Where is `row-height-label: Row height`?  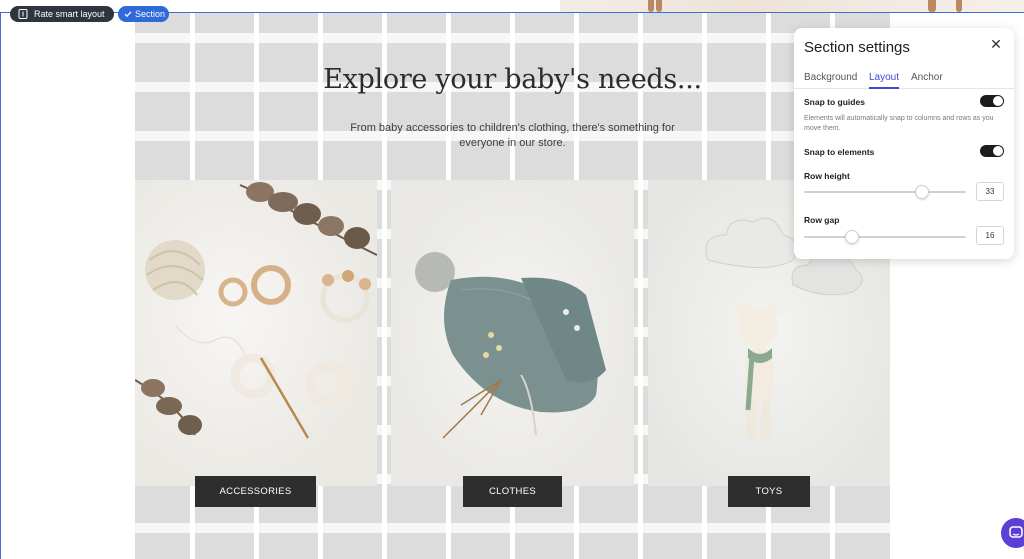 row-height-label: Row height is located at coordinates (827, 176).